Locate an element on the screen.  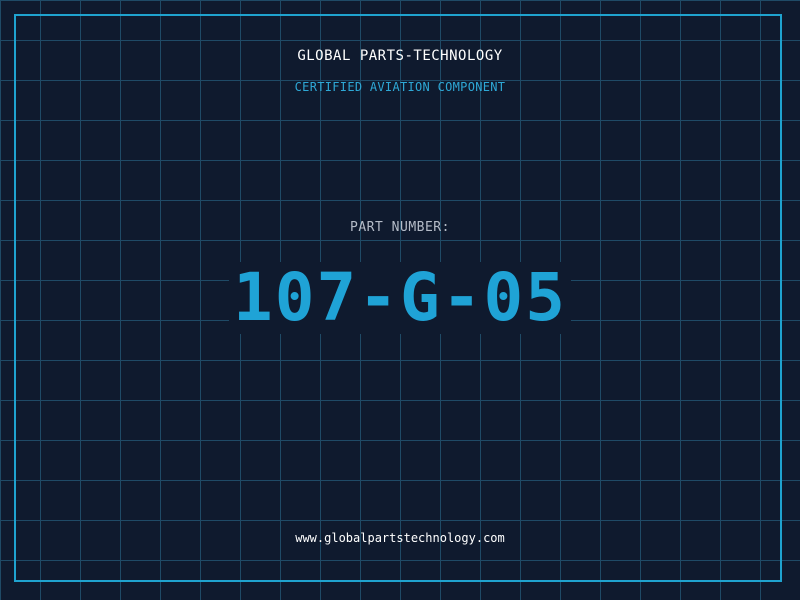
part-number-container: 107-G-05 is located at coordinates (400, 298).